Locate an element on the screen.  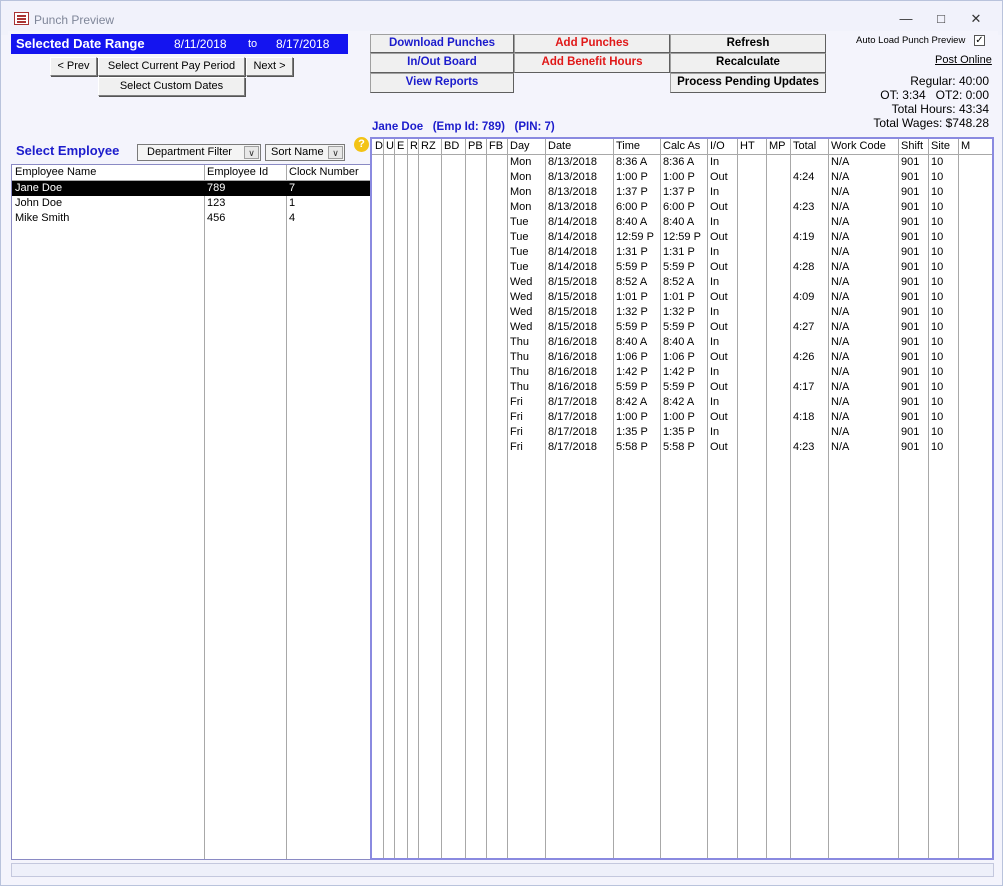
recalculate-button: Recalculate is located at coordinates (748, 63).